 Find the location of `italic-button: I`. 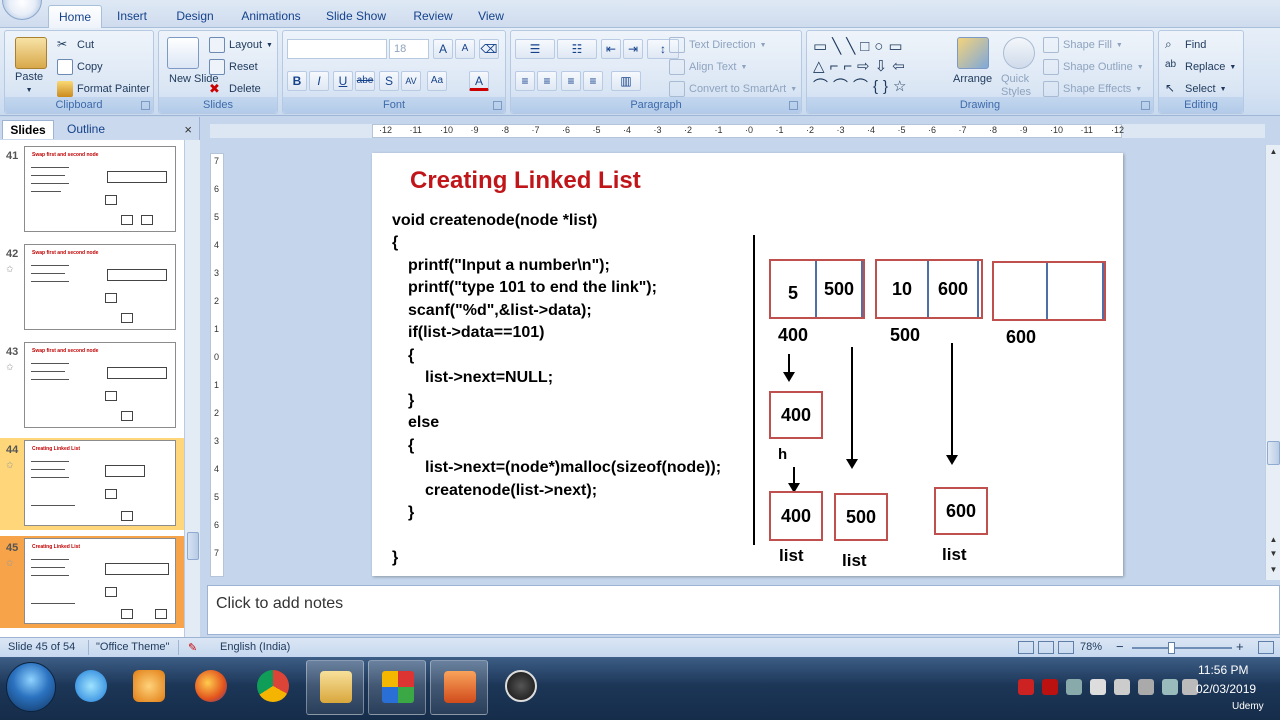

italic-button: I is located at coordinates (319, 81).